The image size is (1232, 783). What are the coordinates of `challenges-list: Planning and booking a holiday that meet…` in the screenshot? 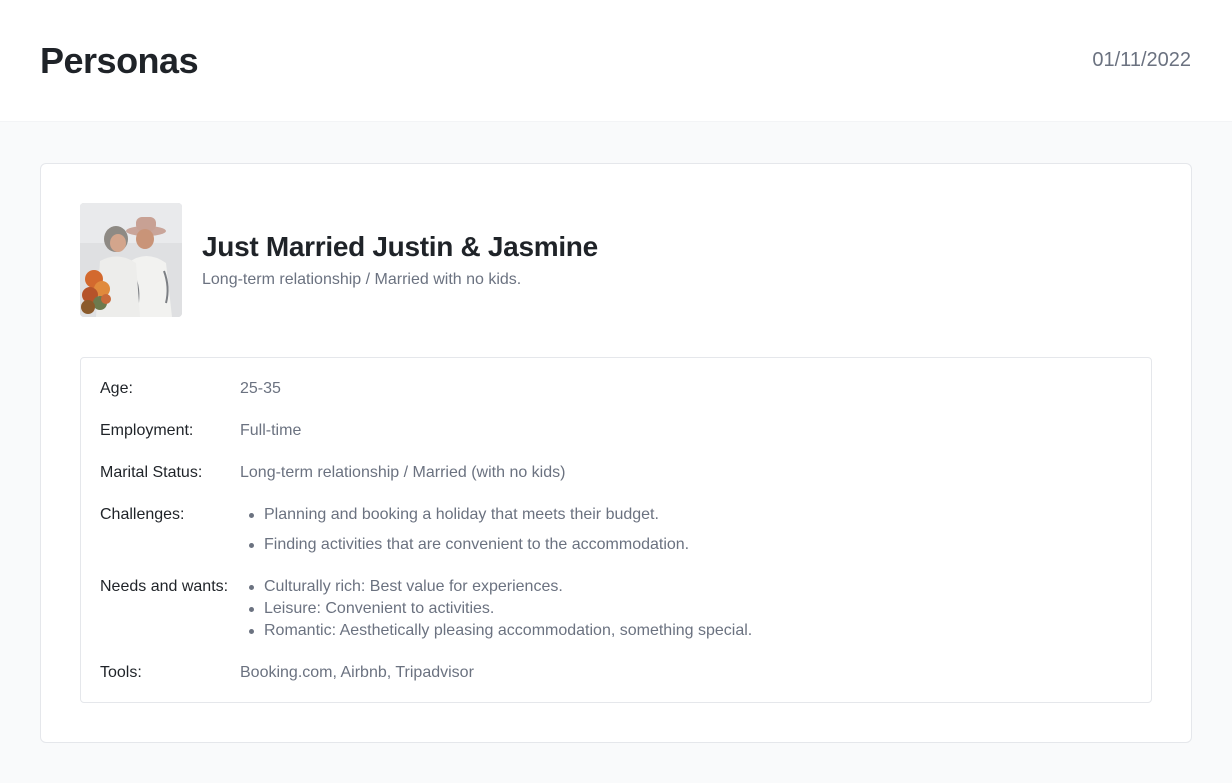 It's located at (464, 530).